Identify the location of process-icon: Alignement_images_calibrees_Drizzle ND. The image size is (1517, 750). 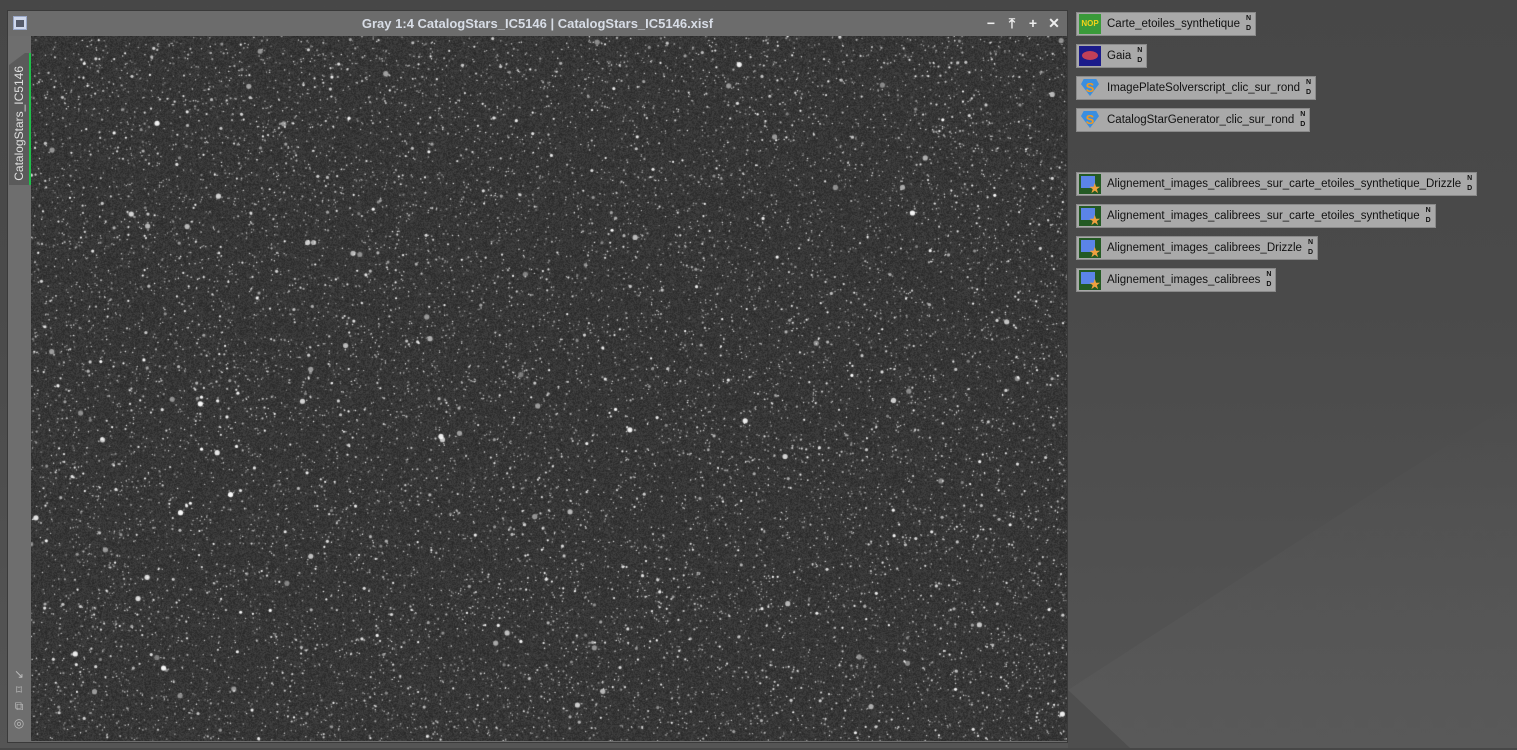
(1197, 248).